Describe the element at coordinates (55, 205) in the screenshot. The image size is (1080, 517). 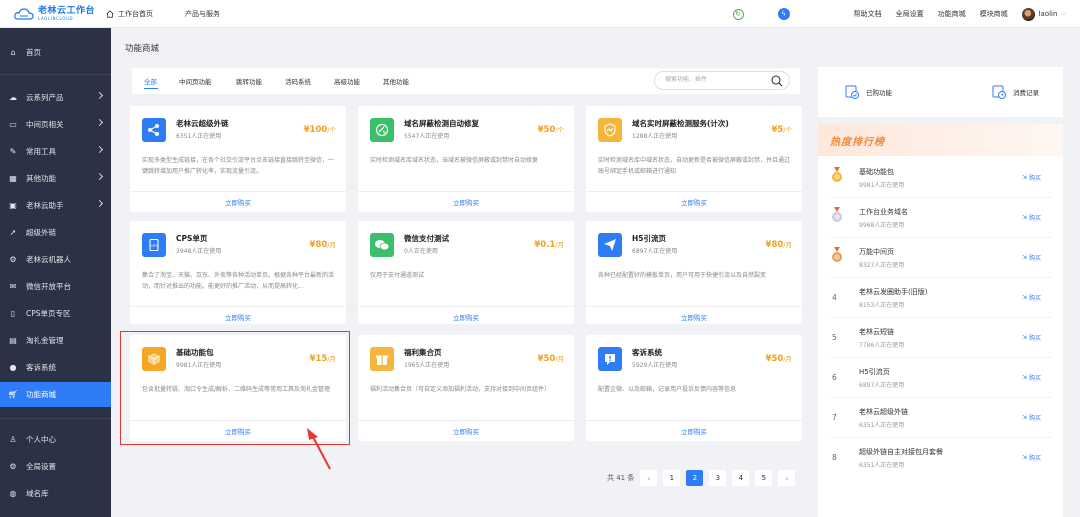
I see `sidebar-item-assistant: ▣ 老林云助手` at that location.